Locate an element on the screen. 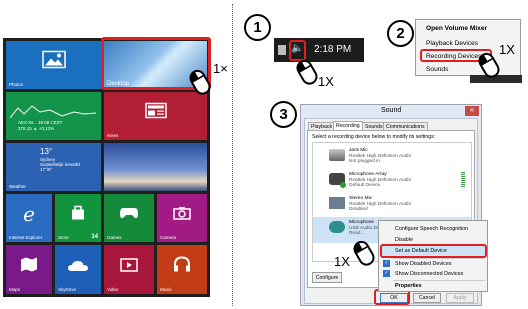  device-status: Disabled is located at coordinates (358, 210).